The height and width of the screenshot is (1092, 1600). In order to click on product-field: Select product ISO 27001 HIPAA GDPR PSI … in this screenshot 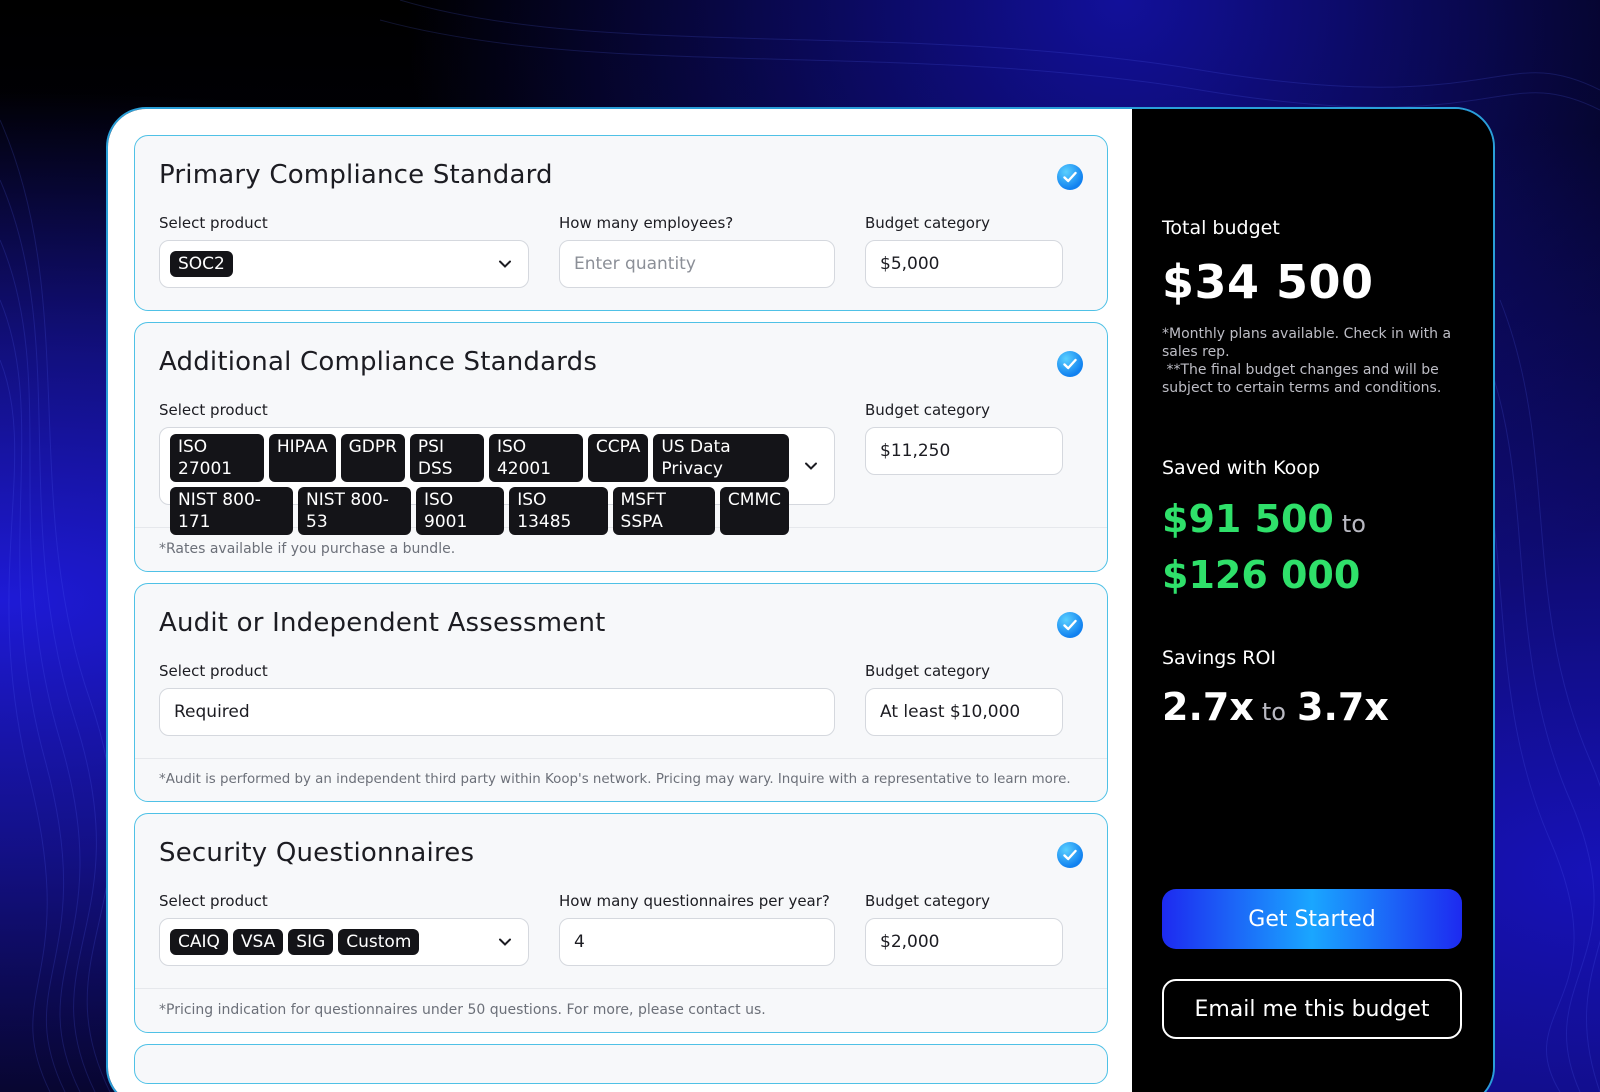, I will do `click(497, 468)`.